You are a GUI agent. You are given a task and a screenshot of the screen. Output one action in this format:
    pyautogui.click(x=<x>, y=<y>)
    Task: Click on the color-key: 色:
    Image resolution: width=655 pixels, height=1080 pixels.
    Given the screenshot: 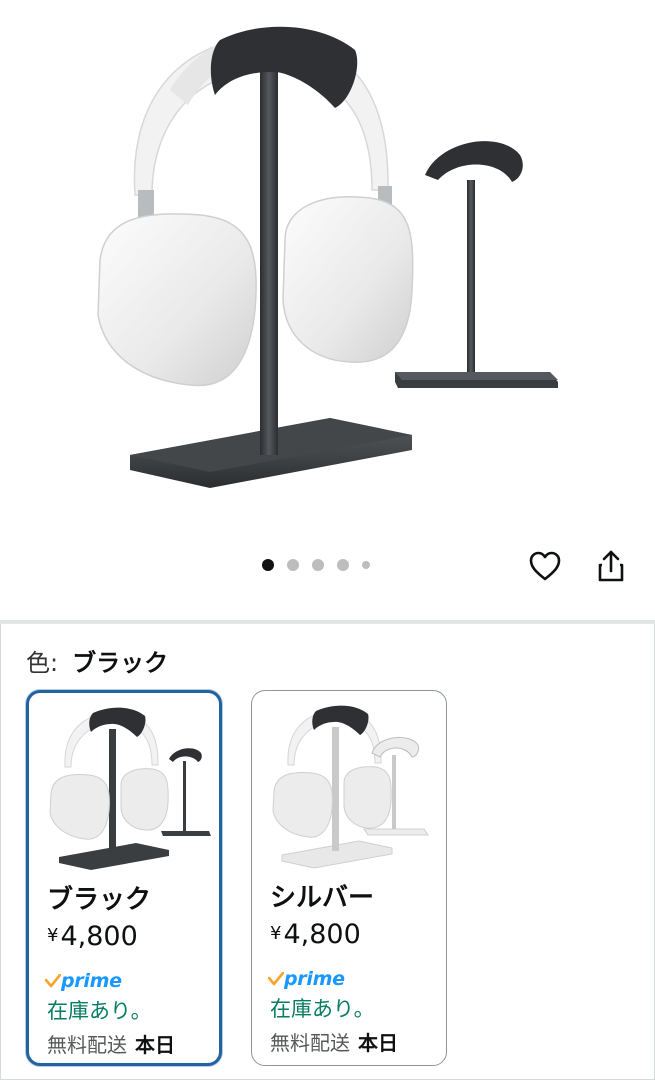 What is the action you would take?
    pyautogui.click(x=42, y=663)
    